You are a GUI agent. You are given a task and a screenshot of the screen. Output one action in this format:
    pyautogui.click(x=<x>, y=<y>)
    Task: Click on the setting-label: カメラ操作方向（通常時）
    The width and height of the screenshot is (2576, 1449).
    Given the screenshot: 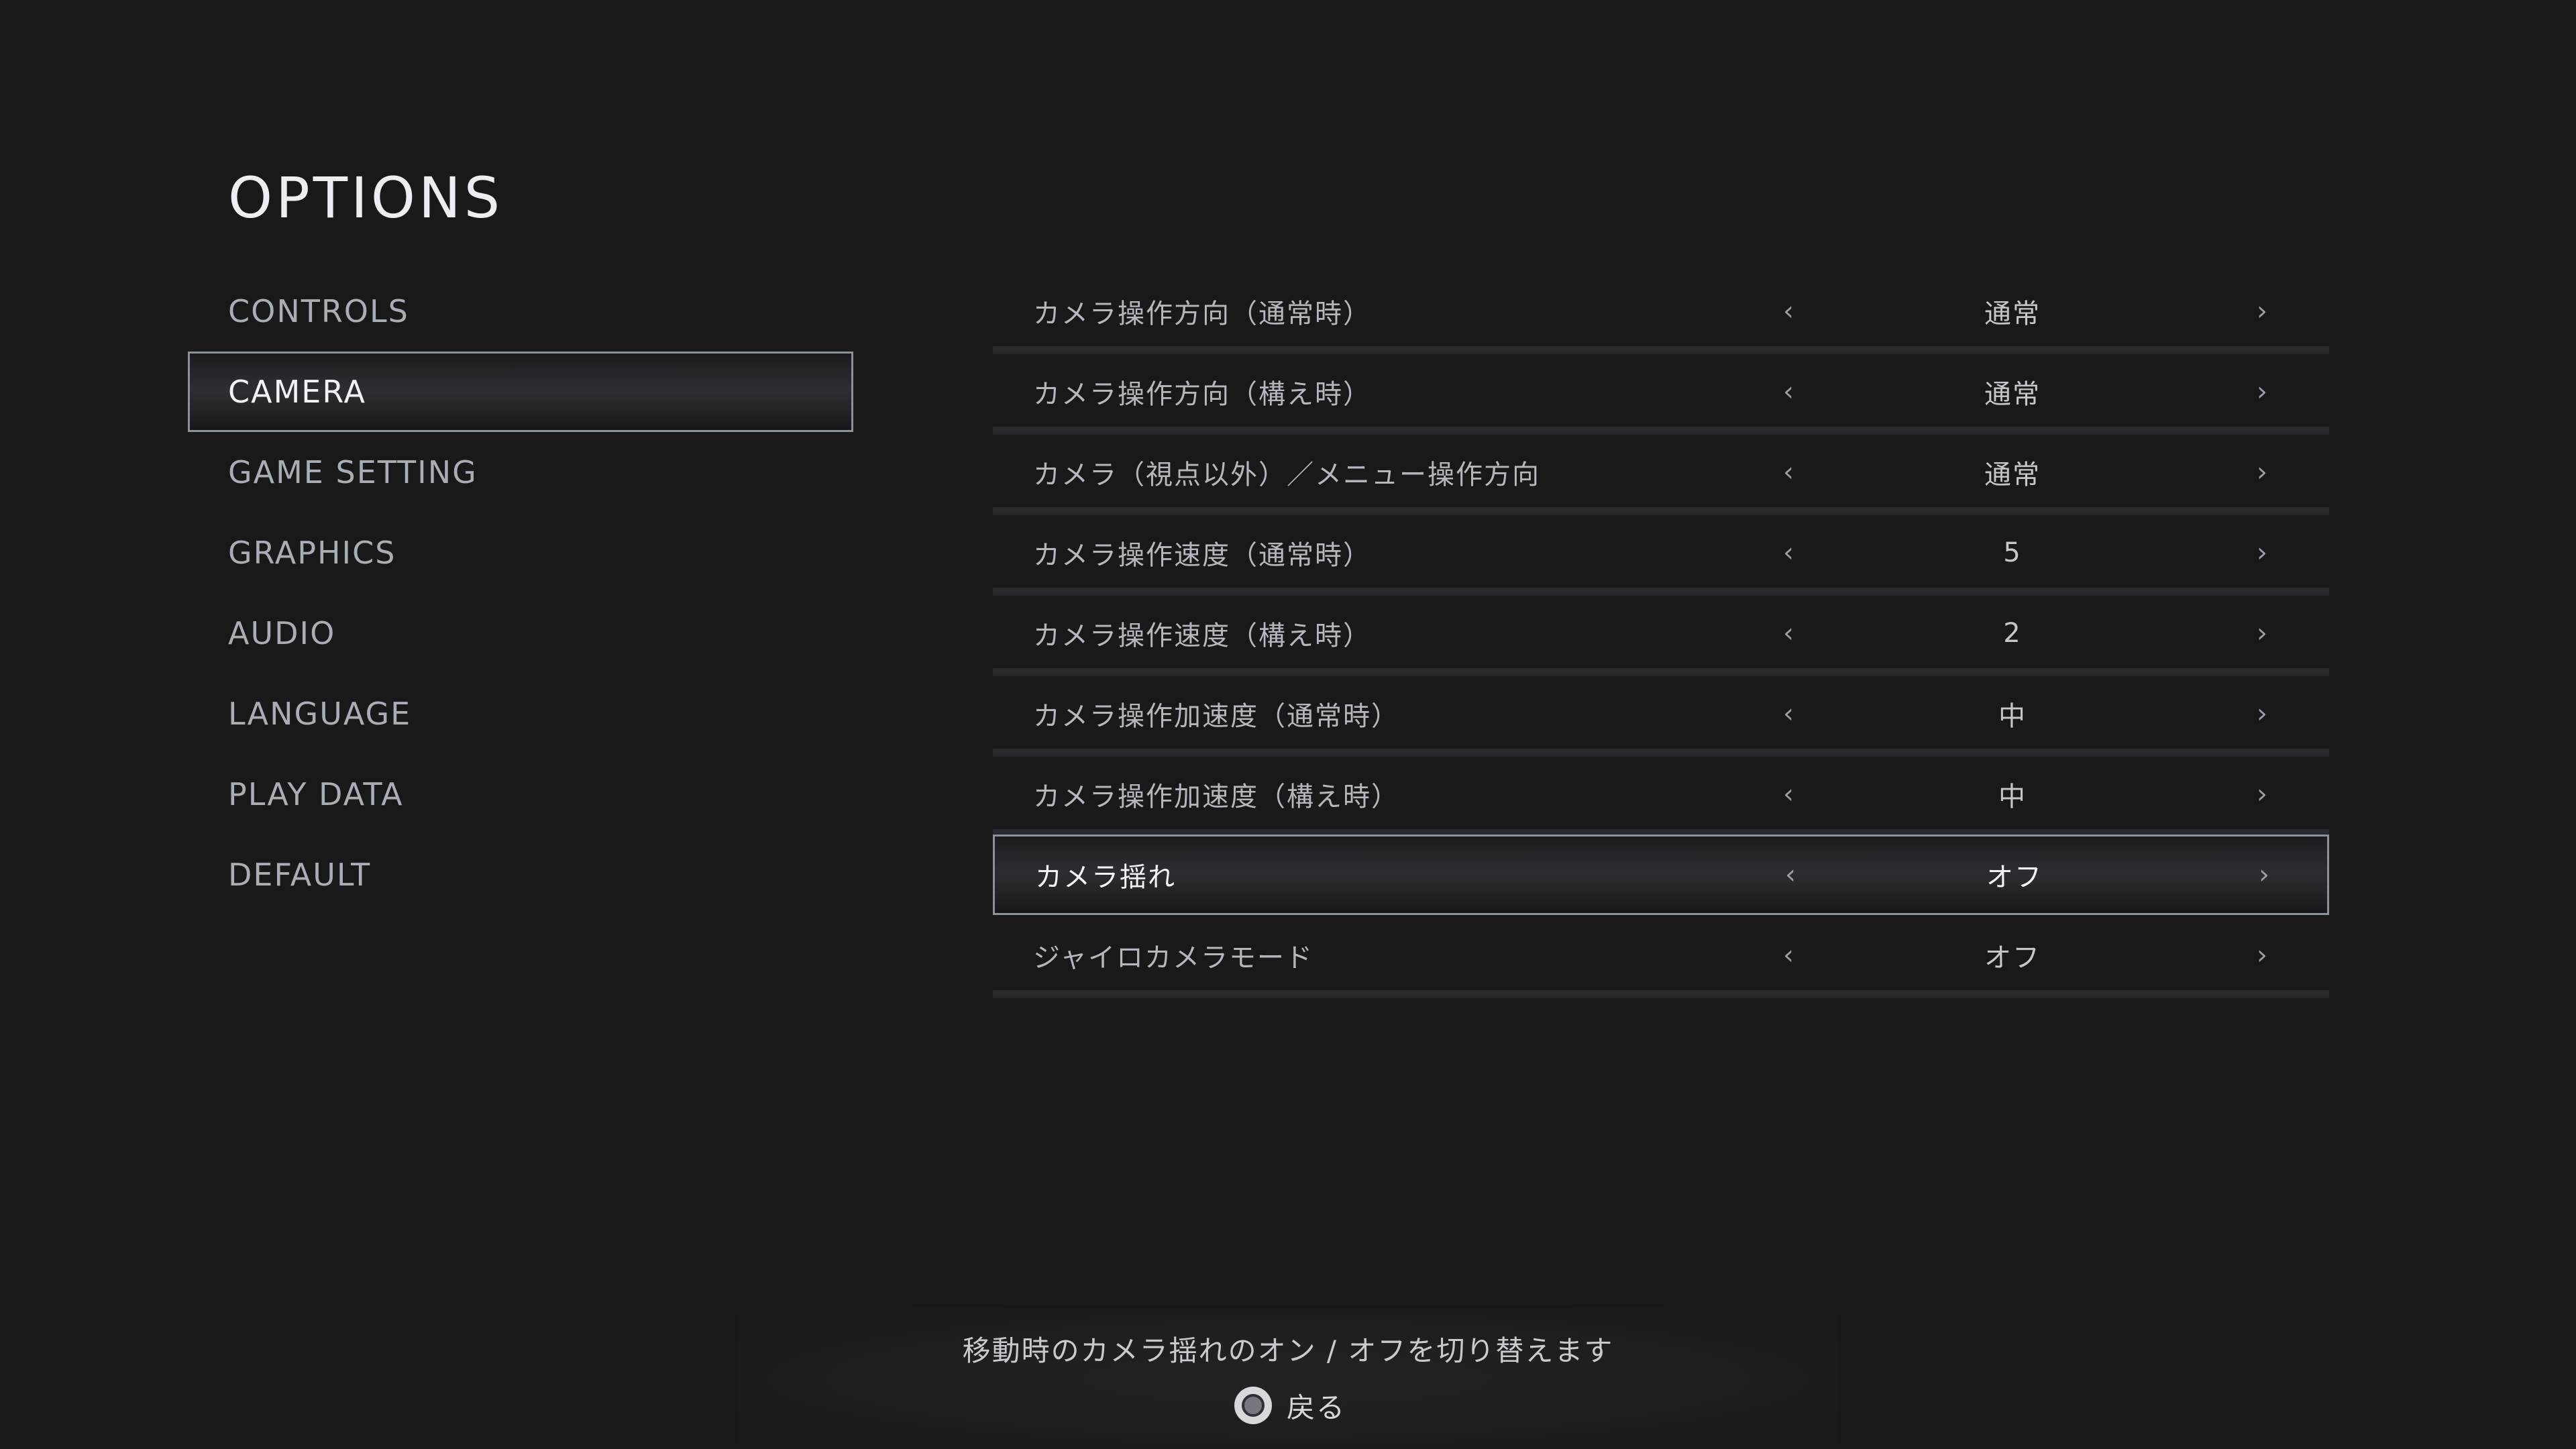 What is the action you would take?
    pyautogui.click(x=1202, y=314)
    